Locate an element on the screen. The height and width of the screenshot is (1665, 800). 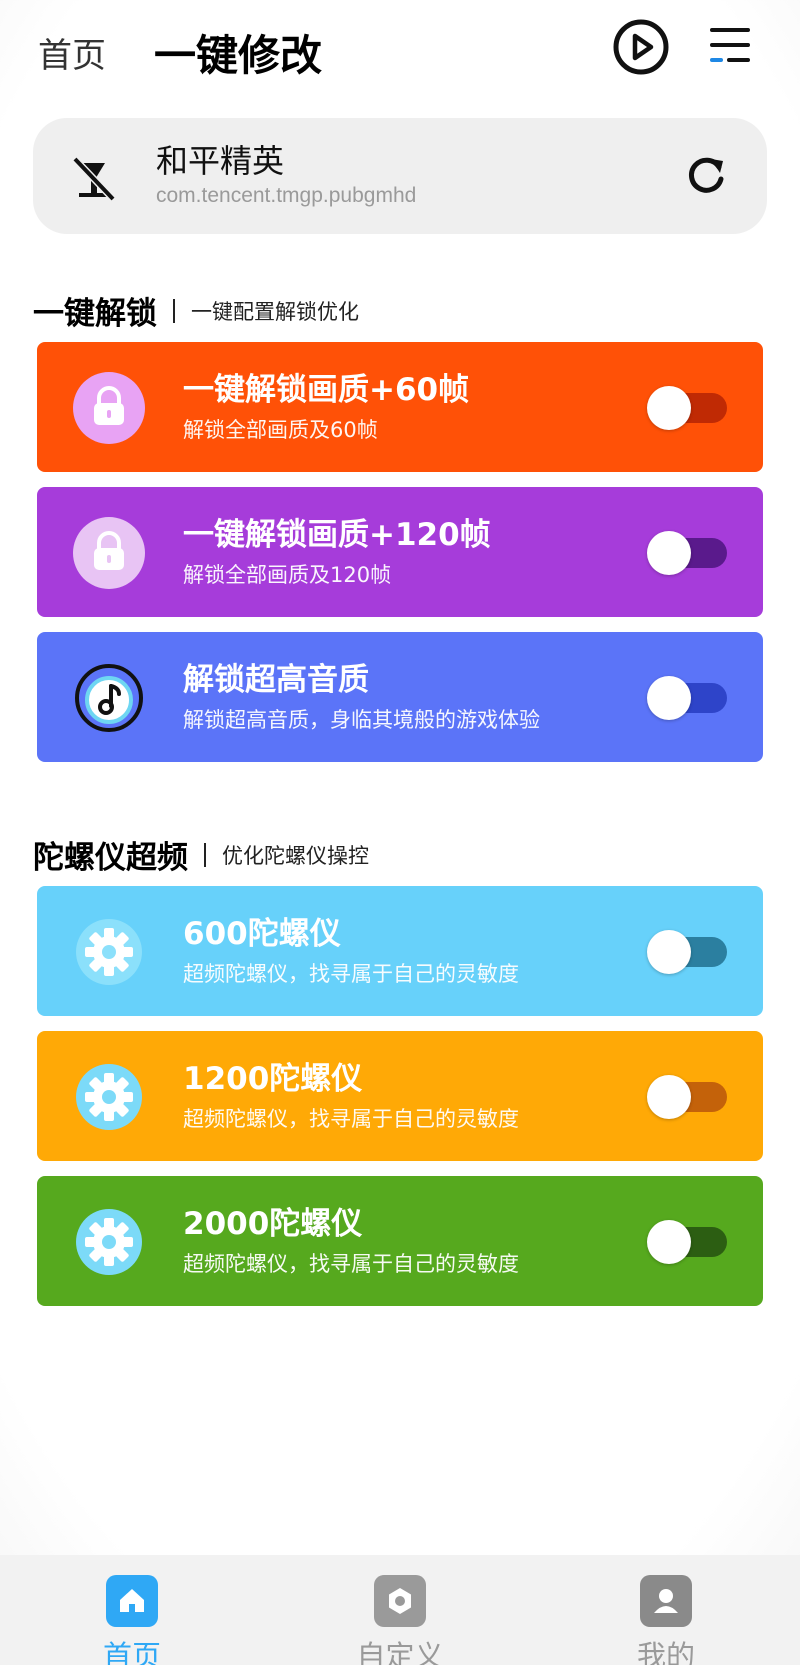
option-title: 一键解锁画质+60帧 is located at coordinates (326, 390).